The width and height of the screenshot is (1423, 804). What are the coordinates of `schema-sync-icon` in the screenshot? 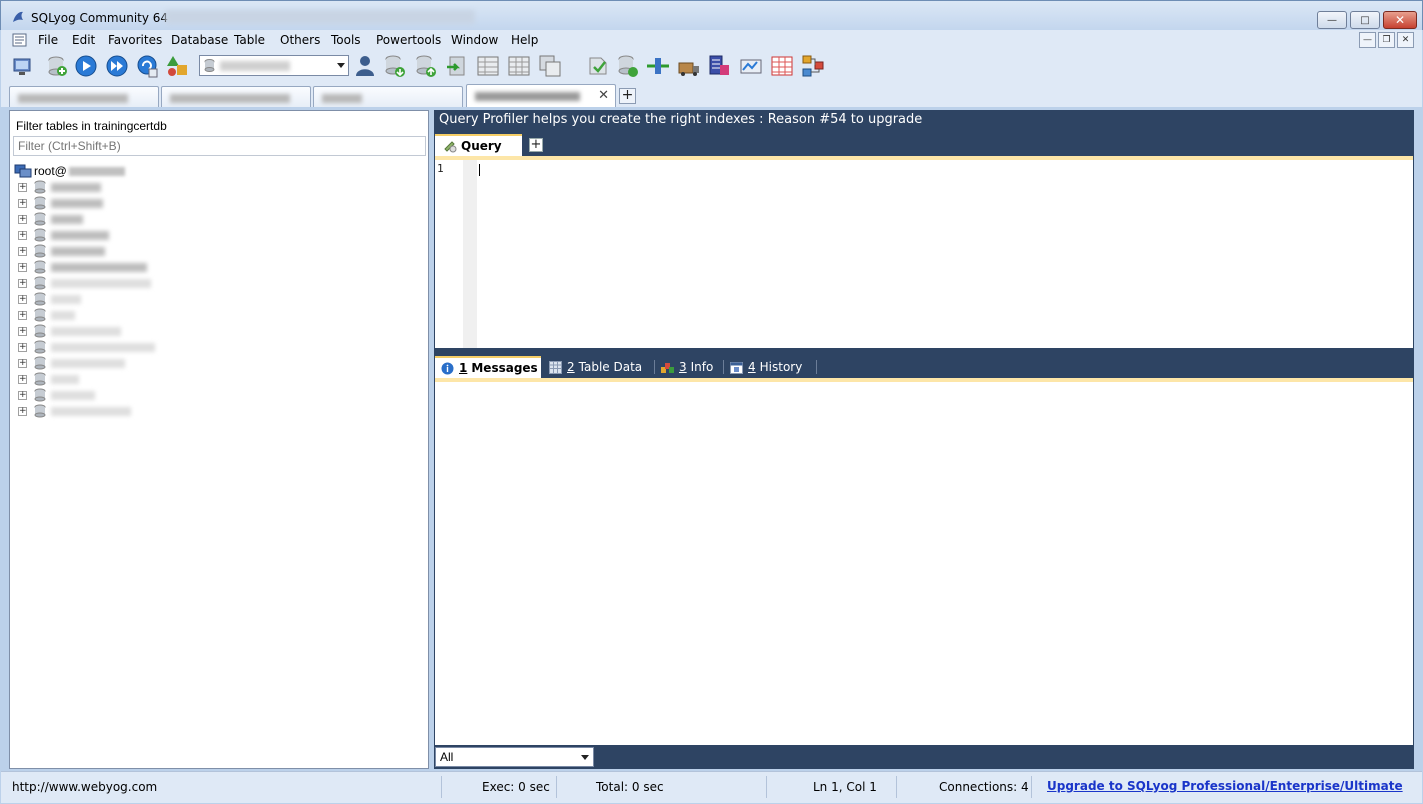 It's located at (598, 66).